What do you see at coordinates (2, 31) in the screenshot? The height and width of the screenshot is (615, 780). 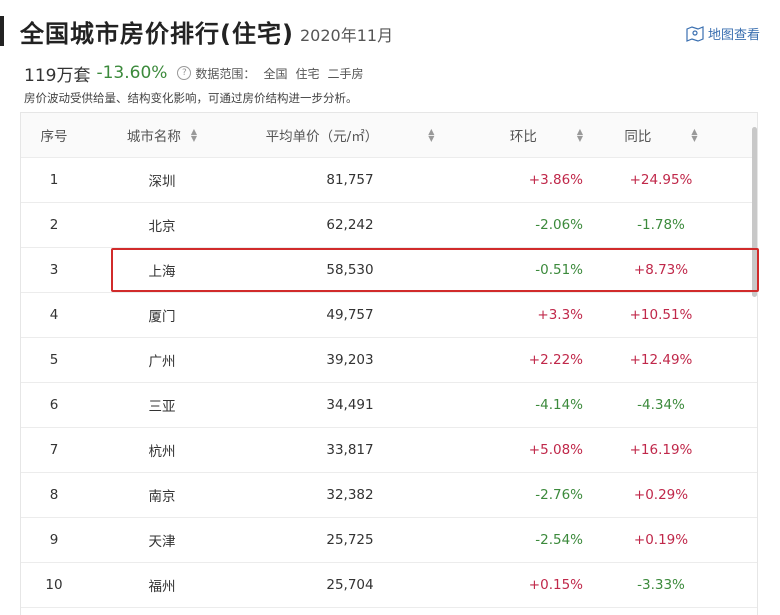 I see `title-accent-bar` at bounding box center [2, 31].